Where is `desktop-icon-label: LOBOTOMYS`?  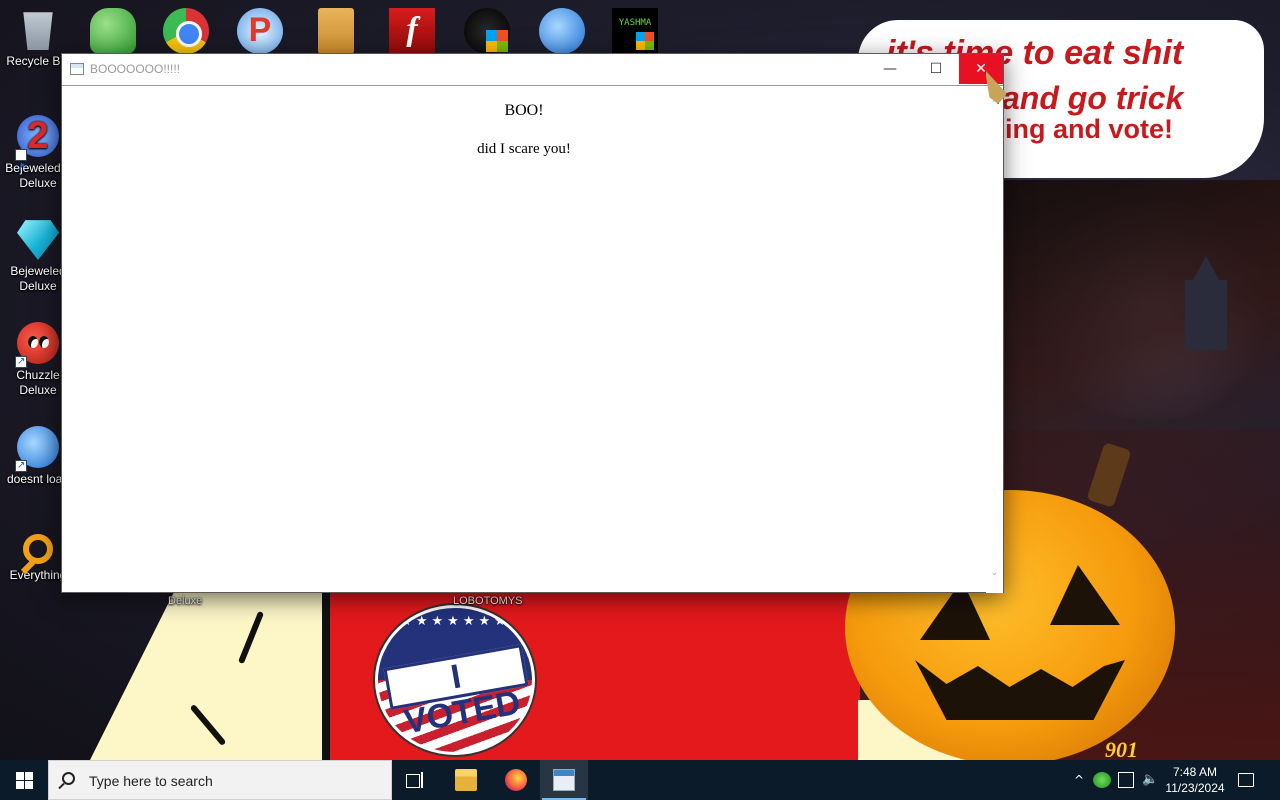 desktop-icon-label: LOBOTOMYS is located at coordinates (487, 601).